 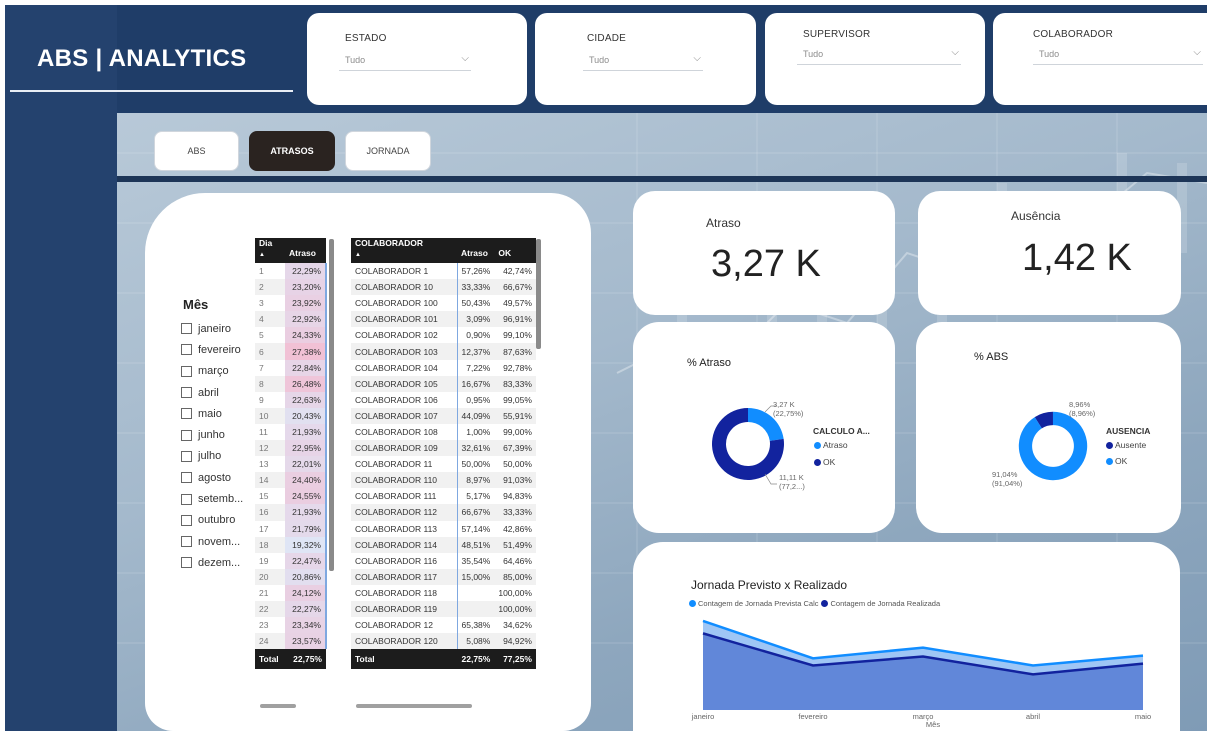 I want to click on table-row: COLABORADOR 103 12,37% 87,63%, so click(x=443, y=351).